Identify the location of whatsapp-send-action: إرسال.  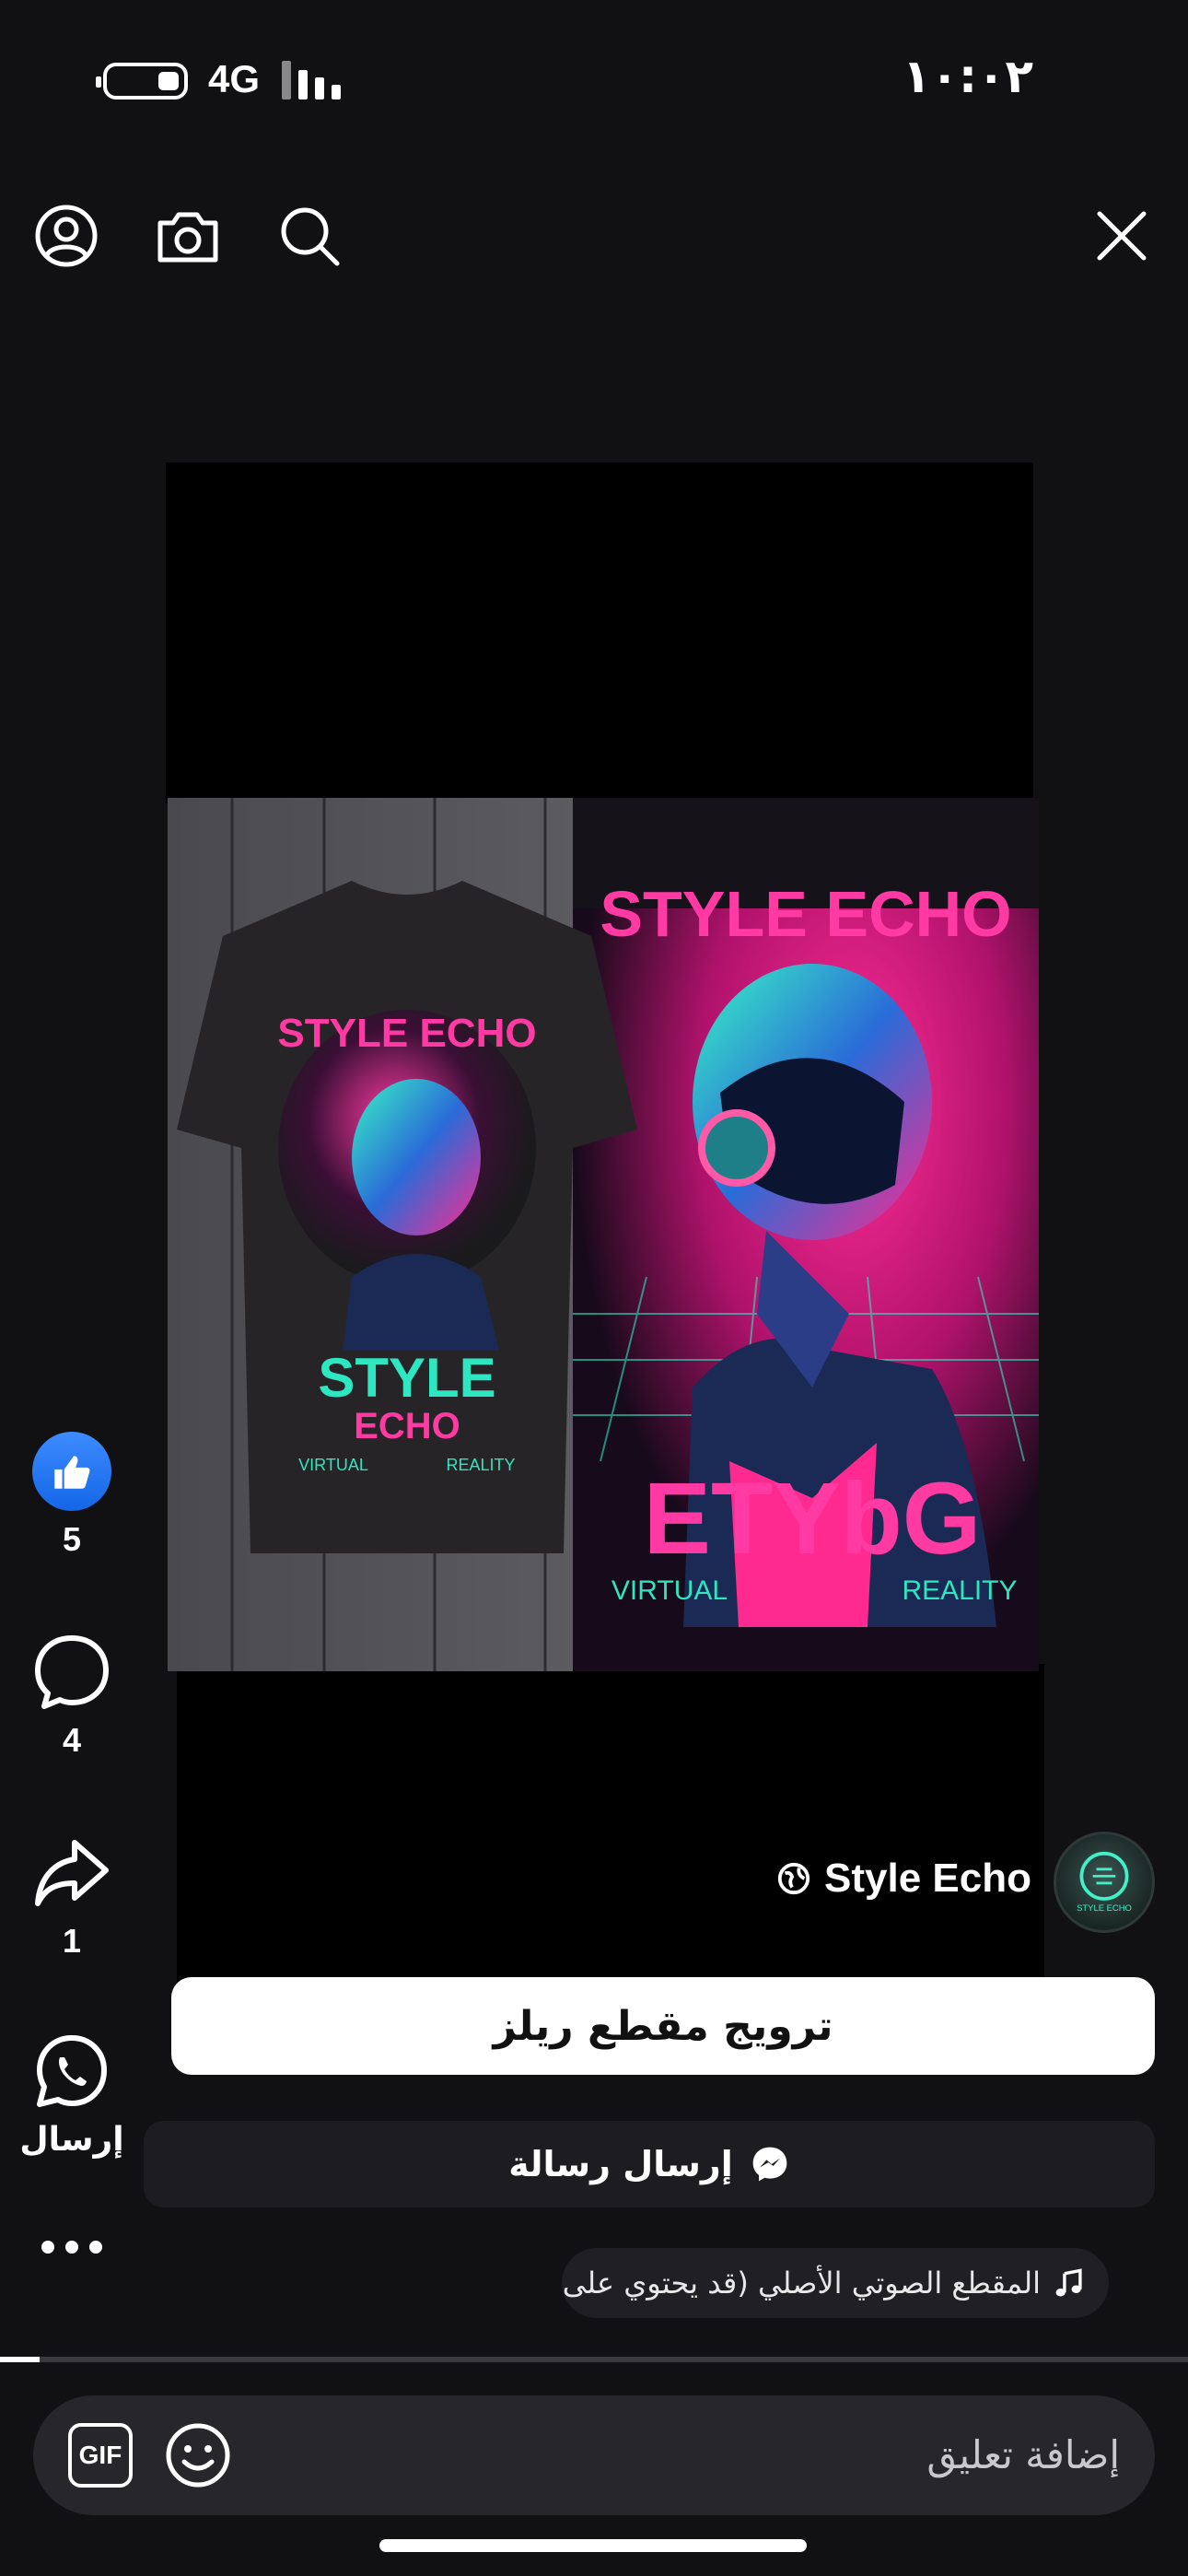
(72, 2096).